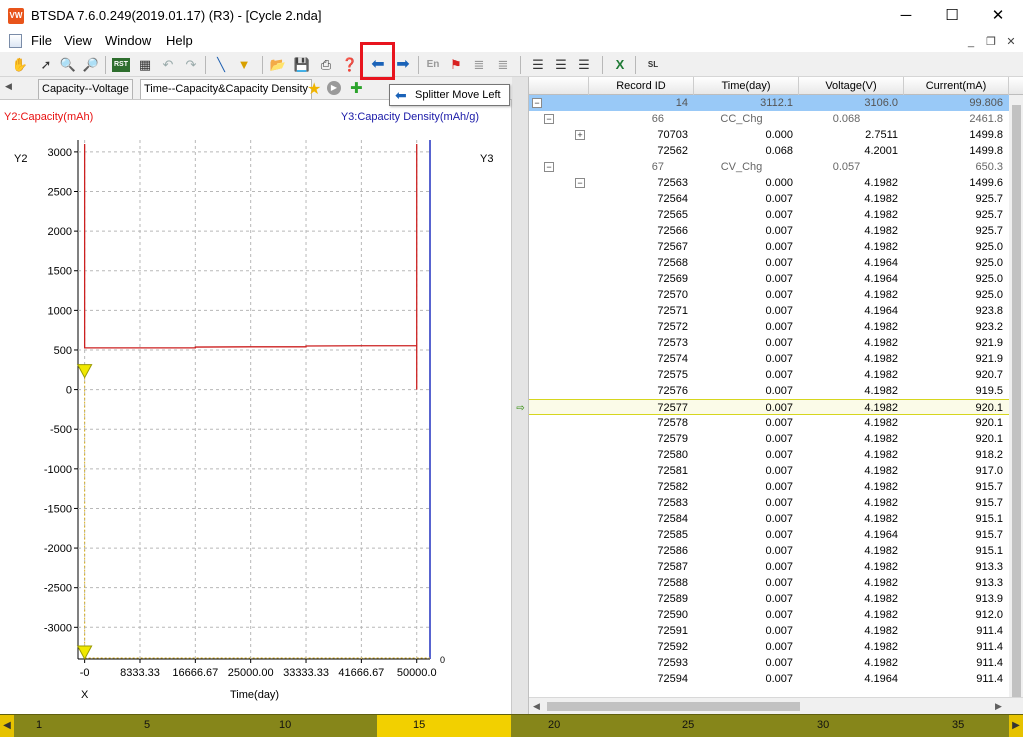 Image resolution: width=1023 pixels, height=737 pixels. I want to click on table-row: 72577 0.007 4.1982 920.1, so click(769, 407).